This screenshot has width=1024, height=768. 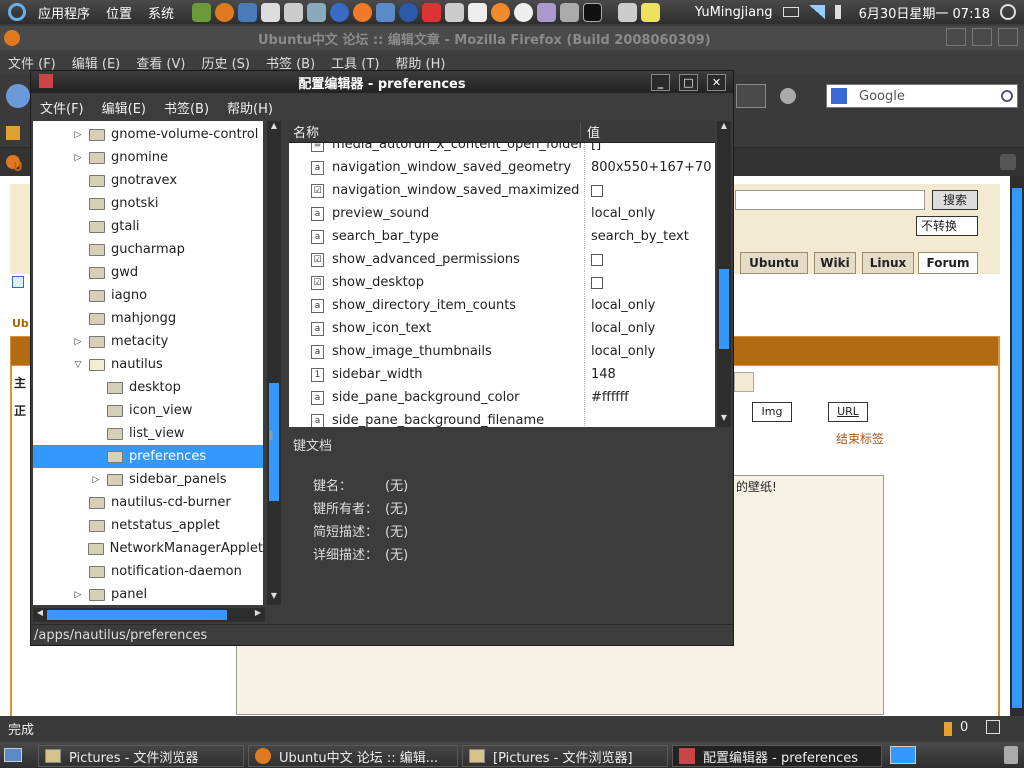 I want to click on key-row: a side_pane_background_color #ffffff, so click(x=502, y=397).